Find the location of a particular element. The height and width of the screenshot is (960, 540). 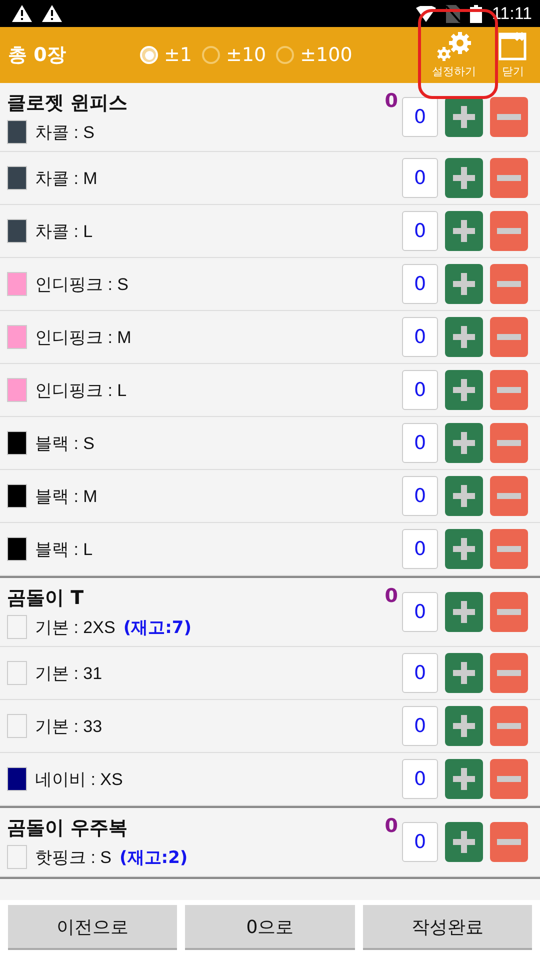

footer-button: 0으로 is located at coordinates (270, 927).